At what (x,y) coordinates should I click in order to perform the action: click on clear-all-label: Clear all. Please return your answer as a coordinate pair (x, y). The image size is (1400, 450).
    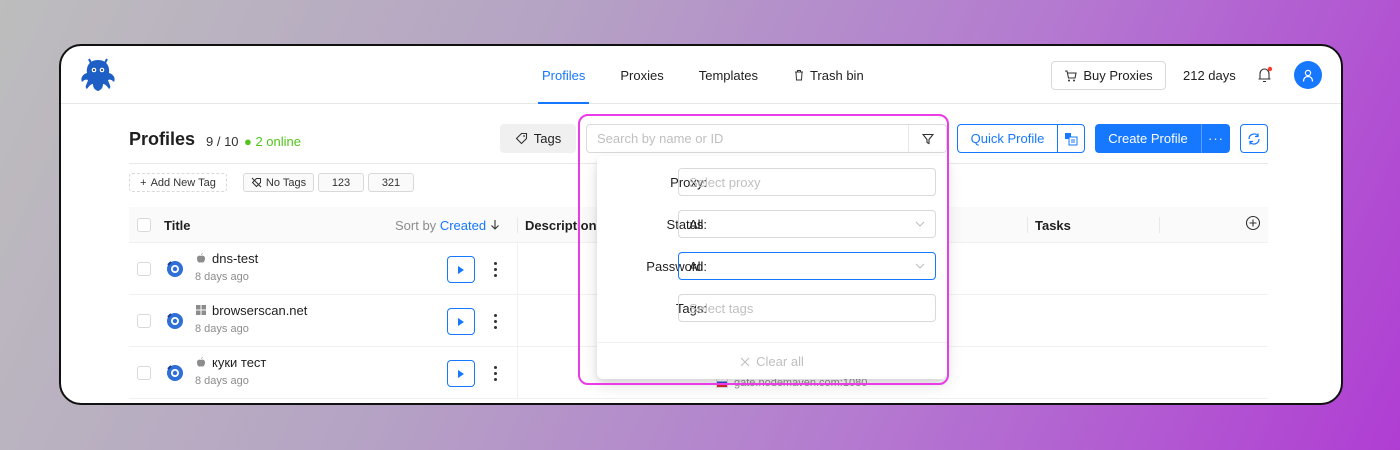
    Looking at the image, I should click on (780, 361).